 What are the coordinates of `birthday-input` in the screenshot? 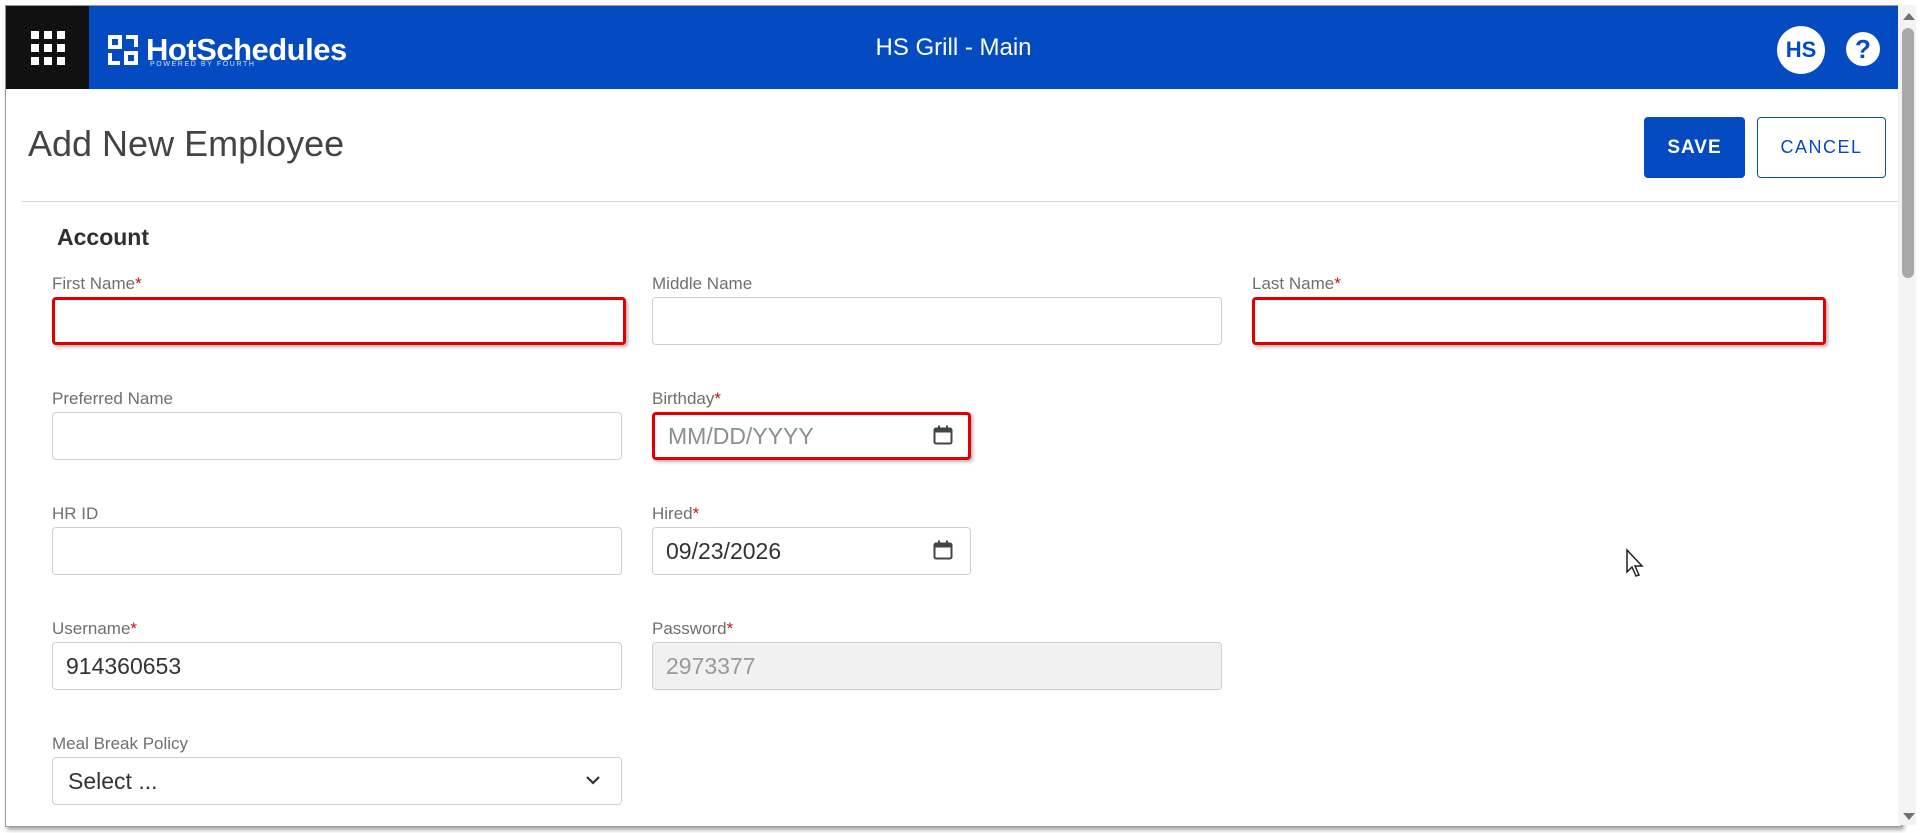 It's located at (811, 436).